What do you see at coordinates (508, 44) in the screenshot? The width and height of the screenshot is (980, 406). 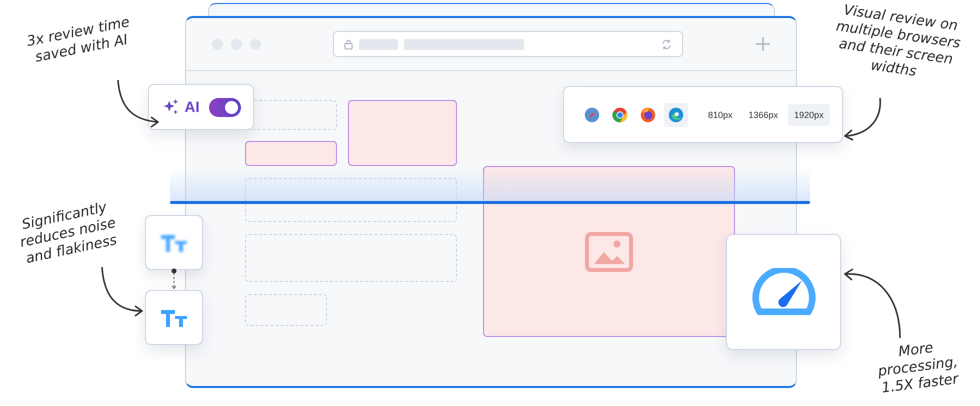 I see `address-bar` at bounding box center [508, 44].